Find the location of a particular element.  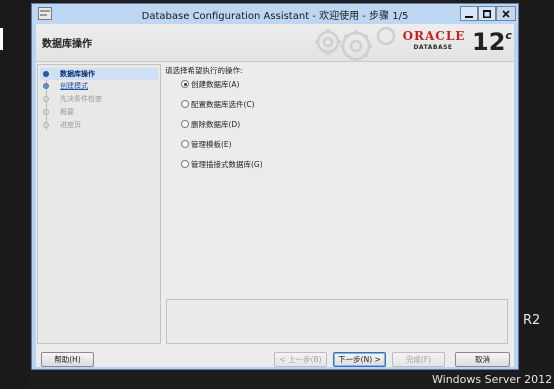

step-label: 先决条件检查 is located at coordinates (81, 99).